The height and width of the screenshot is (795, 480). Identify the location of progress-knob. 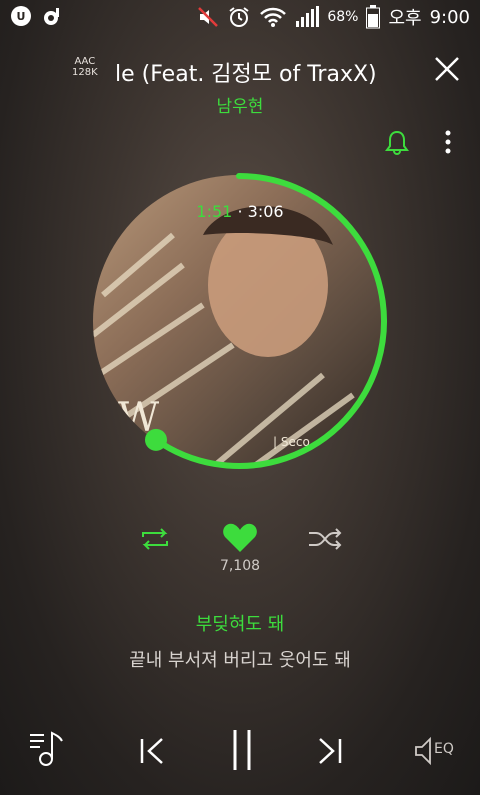
(155, 439).